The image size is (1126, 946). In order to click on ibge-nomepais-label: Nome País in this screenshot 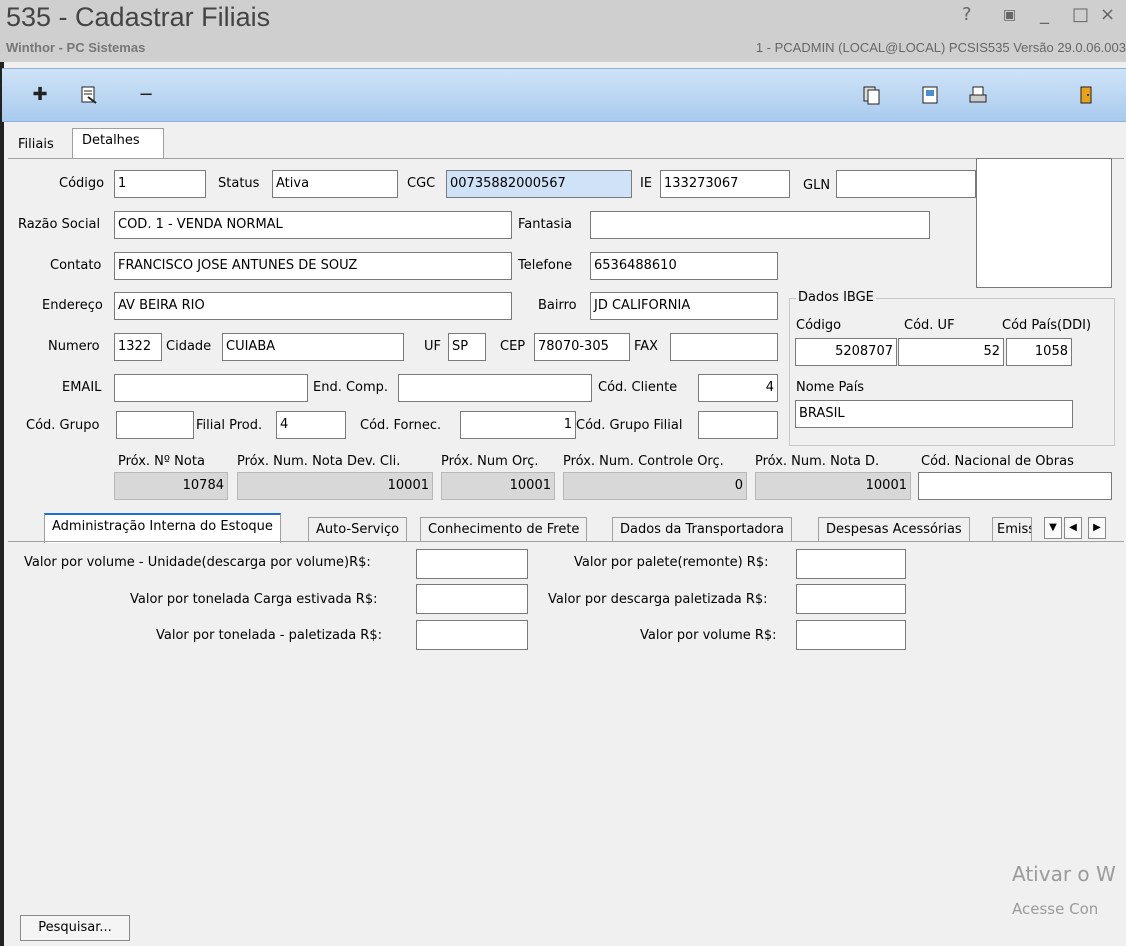, I will do `click(830, 387)`.